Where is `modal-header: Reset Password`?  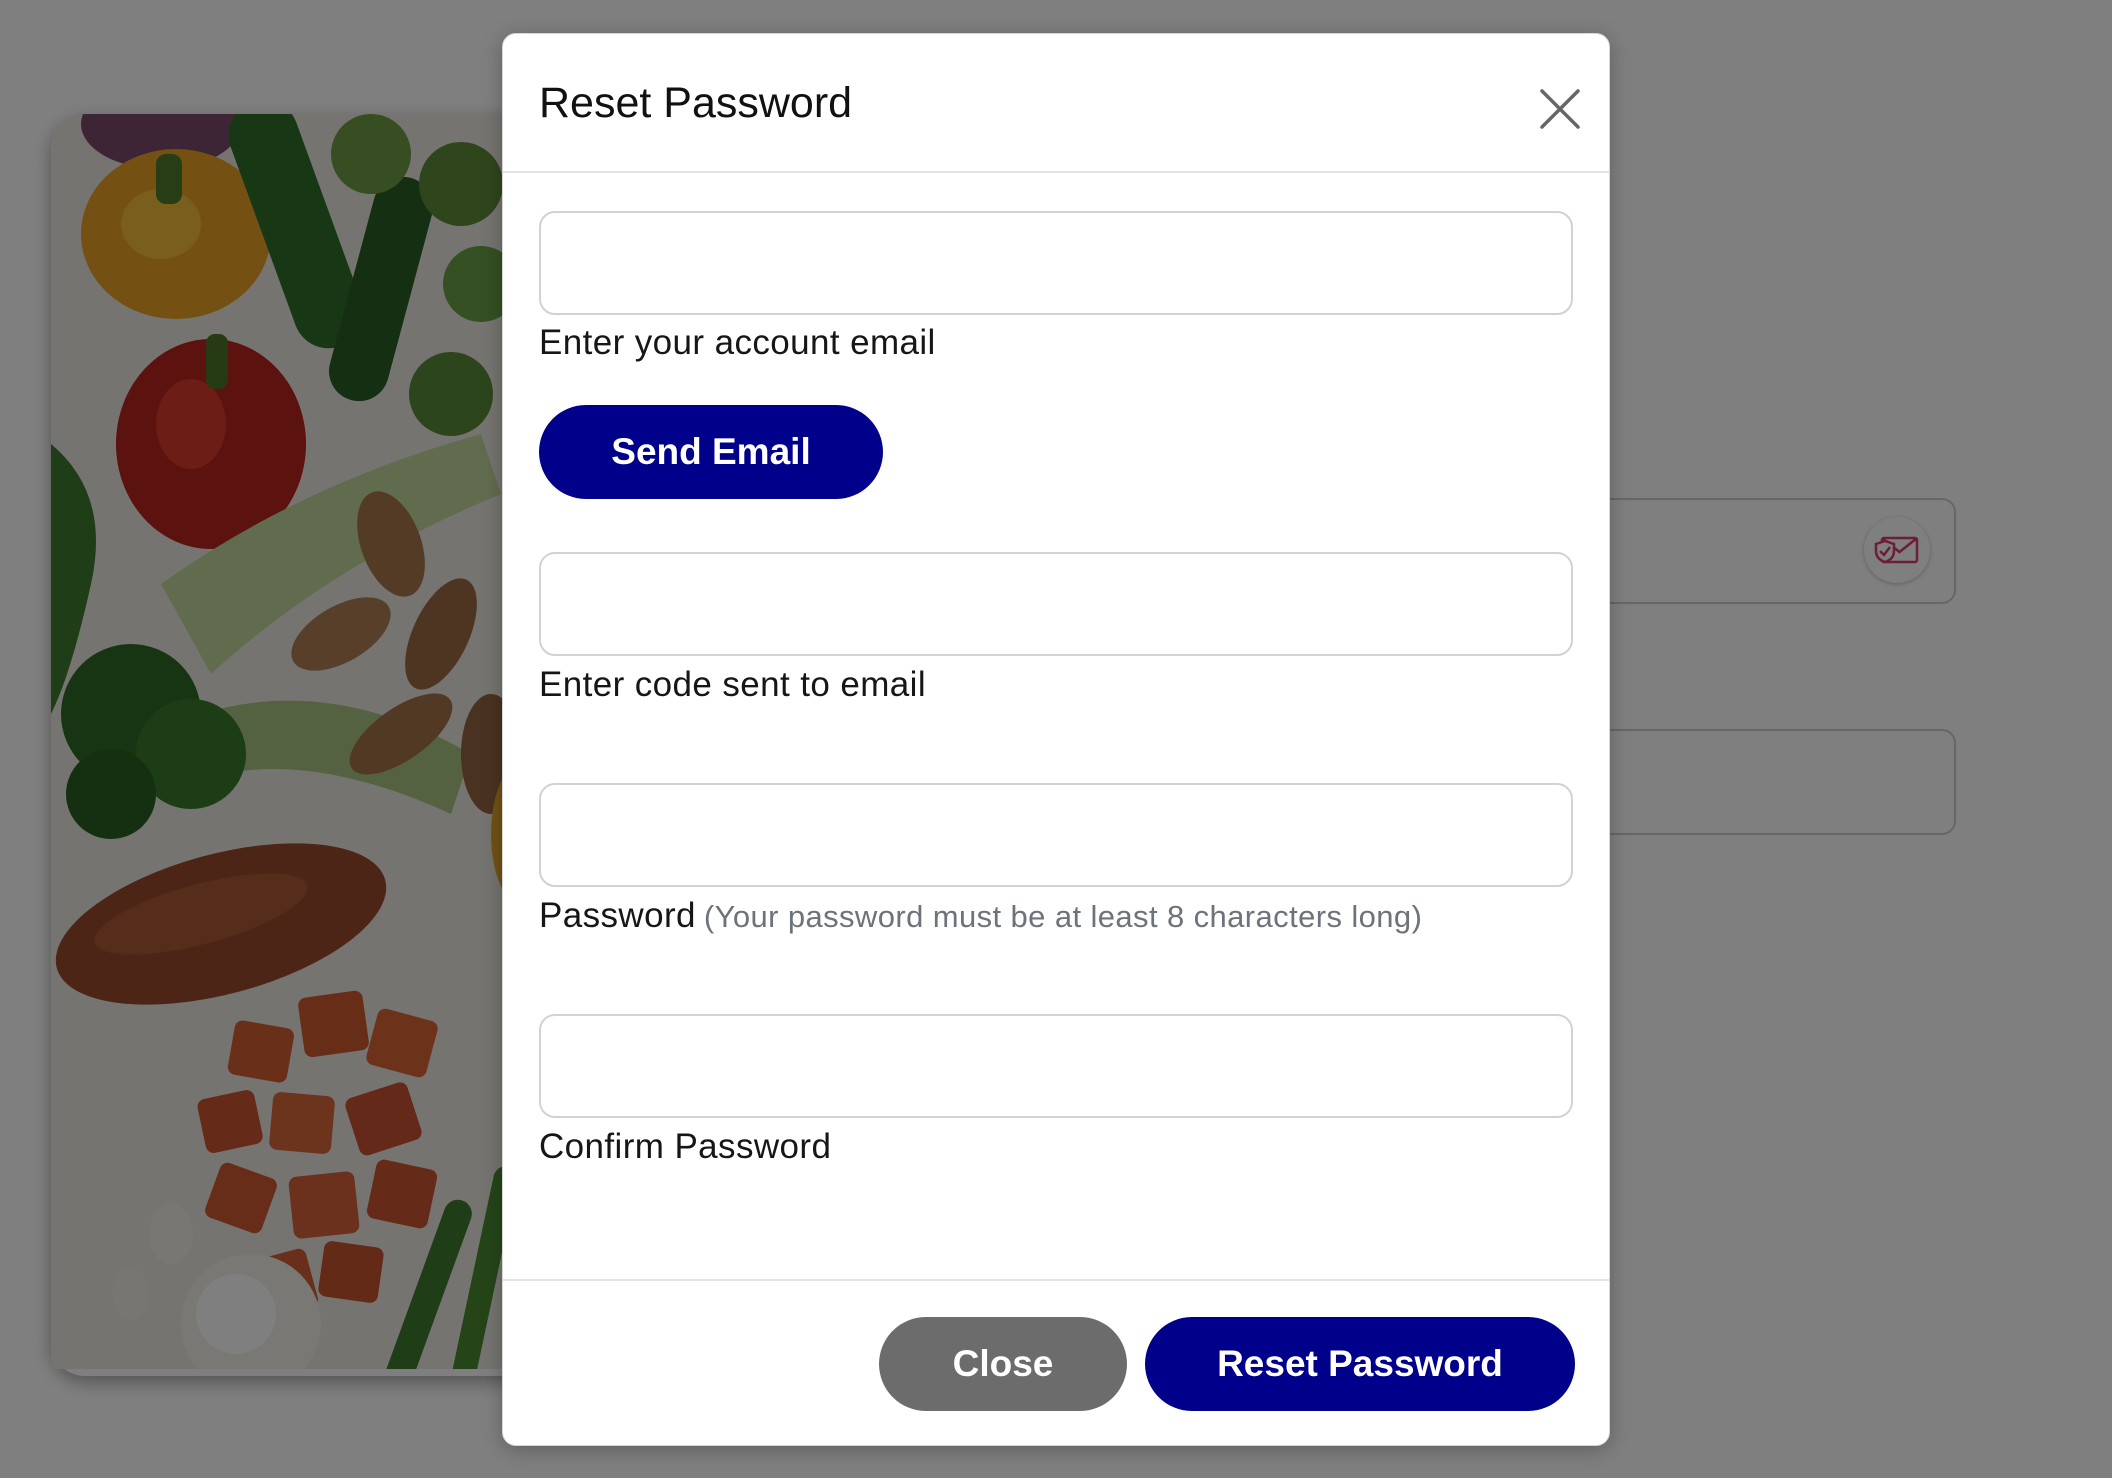
modal-header: Reset Password is located at coordinates (1056, 103).